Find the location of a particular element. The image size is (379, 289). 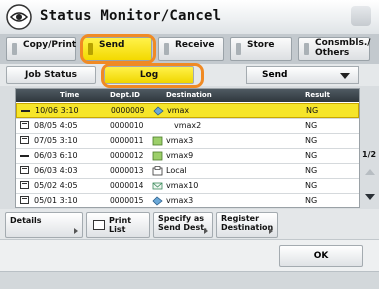

email-icon is located at coordinates (157, 186).